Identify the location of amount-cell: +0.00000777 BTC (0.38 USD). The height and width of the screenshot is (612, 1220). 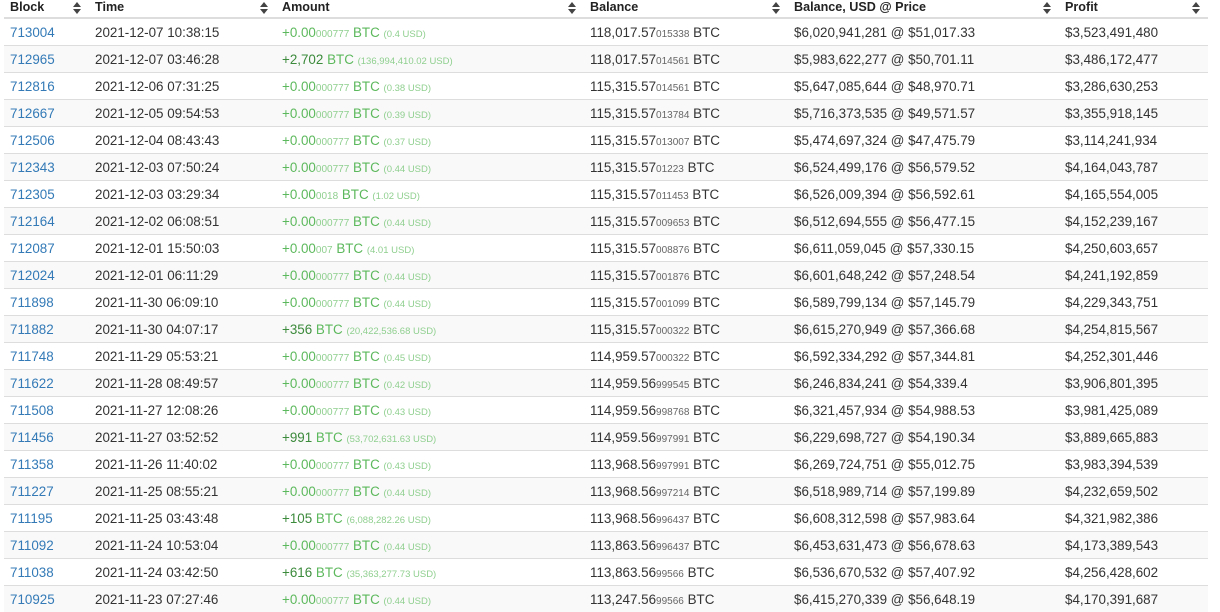
(430, 86).